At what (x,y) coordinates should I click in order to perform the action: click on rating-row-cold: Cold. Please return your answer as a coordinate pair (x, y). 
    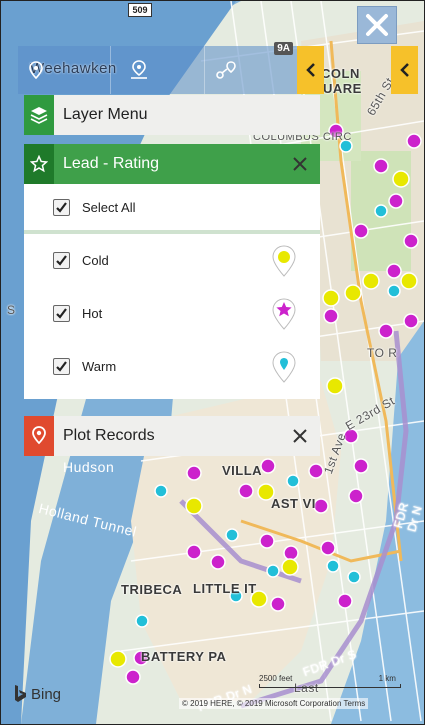
    Looking at the image, I should click on (172, 260).